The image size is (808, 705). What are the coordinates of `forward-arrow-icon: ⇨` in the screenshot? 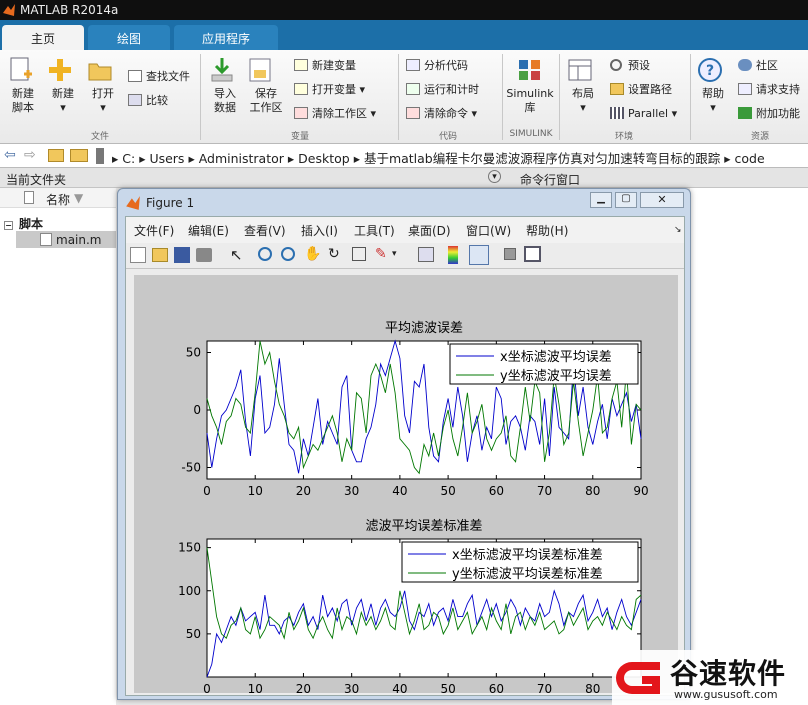 It's located at (30, 155).